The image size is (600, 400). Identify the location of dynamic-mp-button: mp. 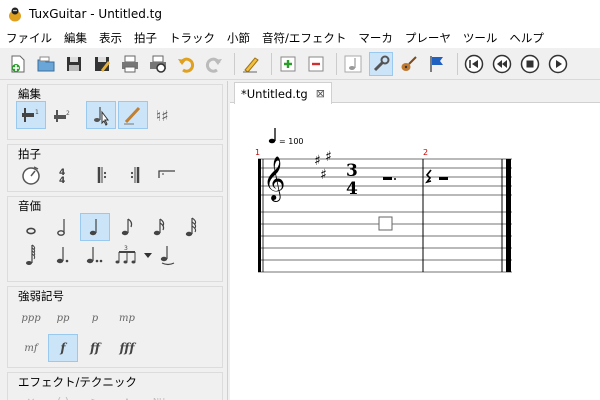
(127, 318).